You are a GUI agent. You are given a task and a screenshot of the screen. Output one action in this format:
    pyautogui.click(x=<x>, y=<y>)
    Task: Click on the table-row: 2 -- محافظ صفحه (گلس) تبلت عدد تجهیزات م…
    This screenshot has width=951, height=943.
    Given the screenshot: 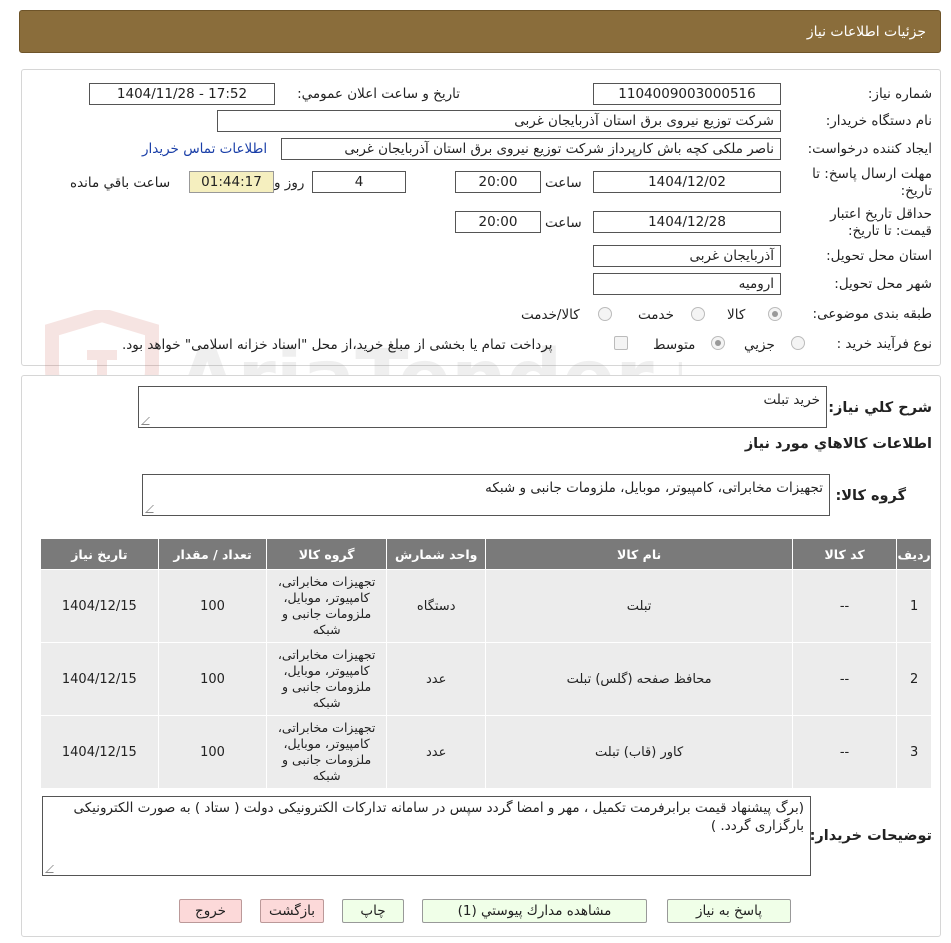 What is the action you would take?
    pyautogui.click(x=486, y=679)
    